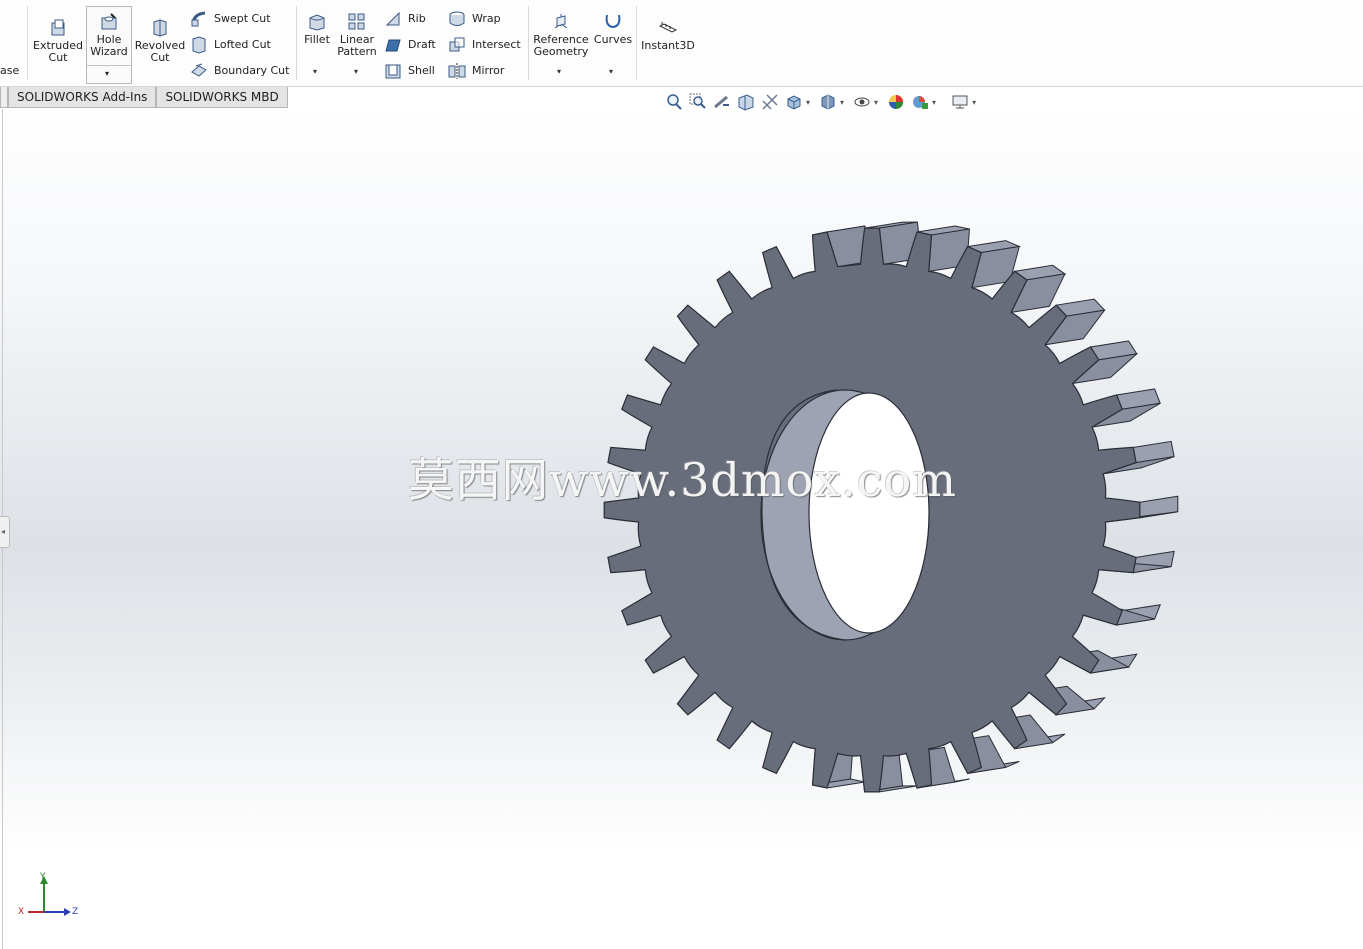  What do you see at coordinates (49, 902) in the screenshot?
I see `reference-triad: Y X Z` at bounding box center [49, 902].